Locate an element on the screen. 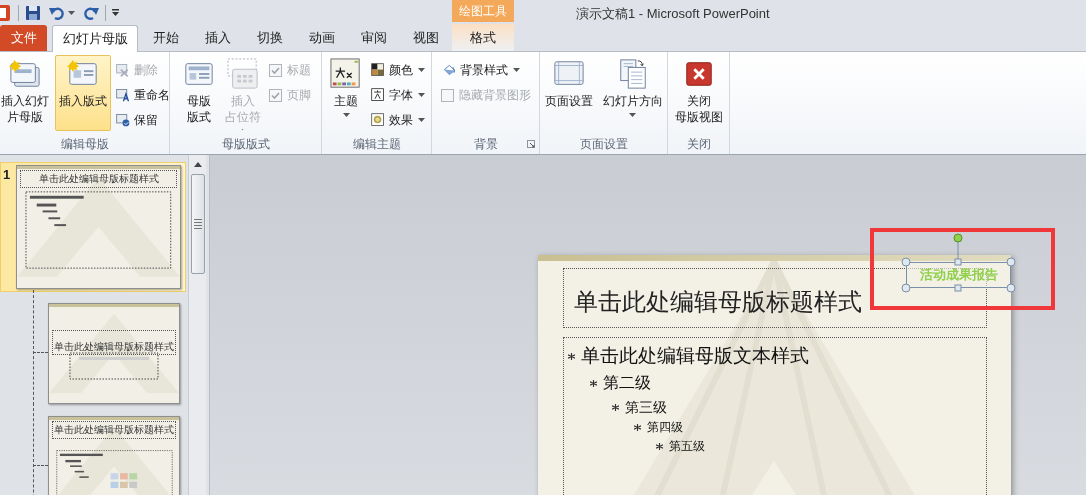 Image resolution: width=1086 pixels, height=495 pixels. group-label: 母版版式 is located at coordinates (245, 144).